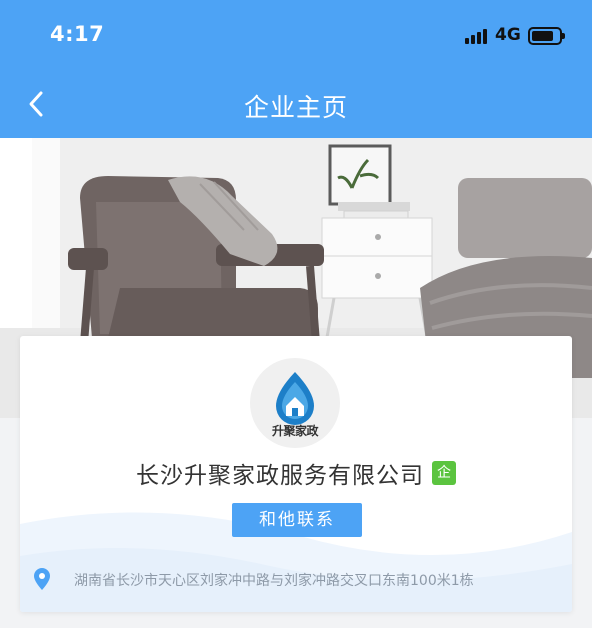 This screenshot has height=628, width=592. Describe the element at coordinates (42, 579) in the screenshot. I see `location-pin-icon` at that location.